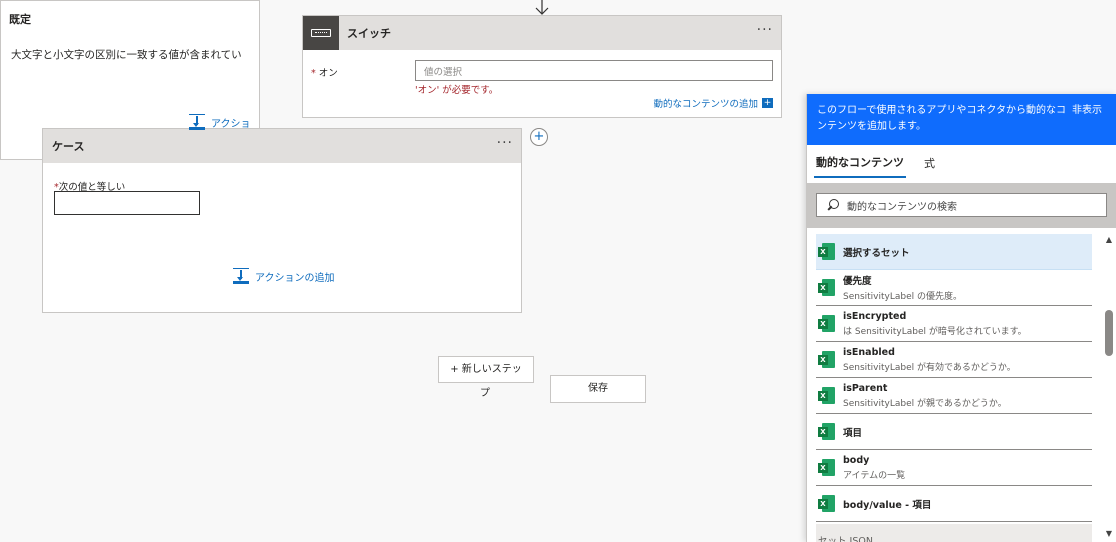 Image resolution: width=1116 pixels, height=542 pixels. I want to click on scroll-down-icon: ▼, so click(1109, 533).